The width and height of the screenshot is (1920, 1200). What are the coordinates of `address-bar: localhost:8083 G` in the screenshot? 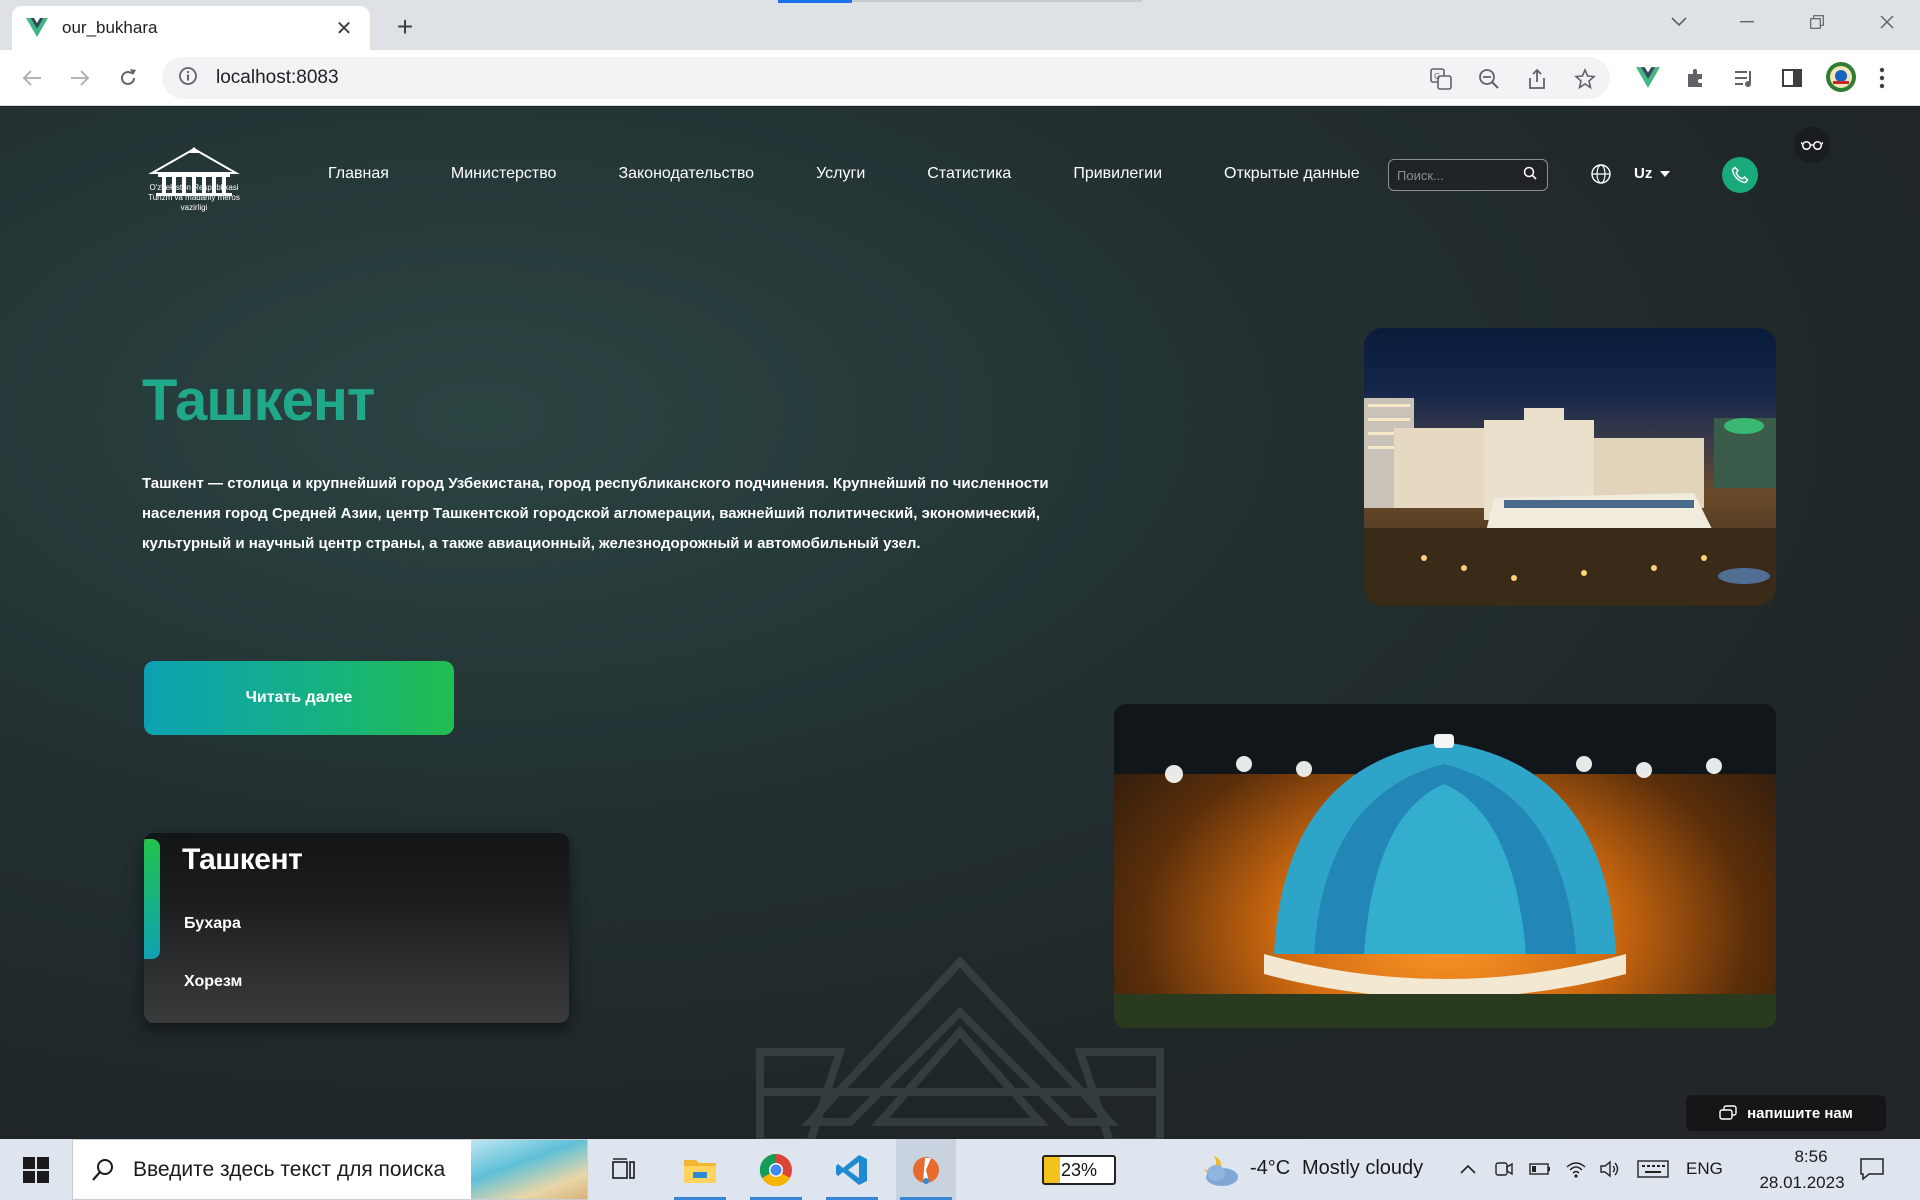 It's located at (886, 78).